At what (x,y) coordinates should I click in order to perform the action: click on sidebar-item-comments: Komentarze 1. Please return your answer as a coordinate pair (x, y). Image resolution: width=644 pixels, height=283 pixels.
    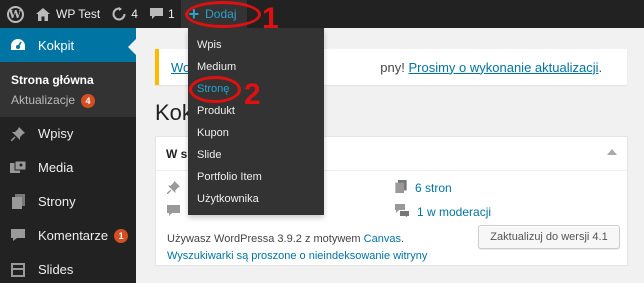
    Looking at the image, I should click on (68, 236).